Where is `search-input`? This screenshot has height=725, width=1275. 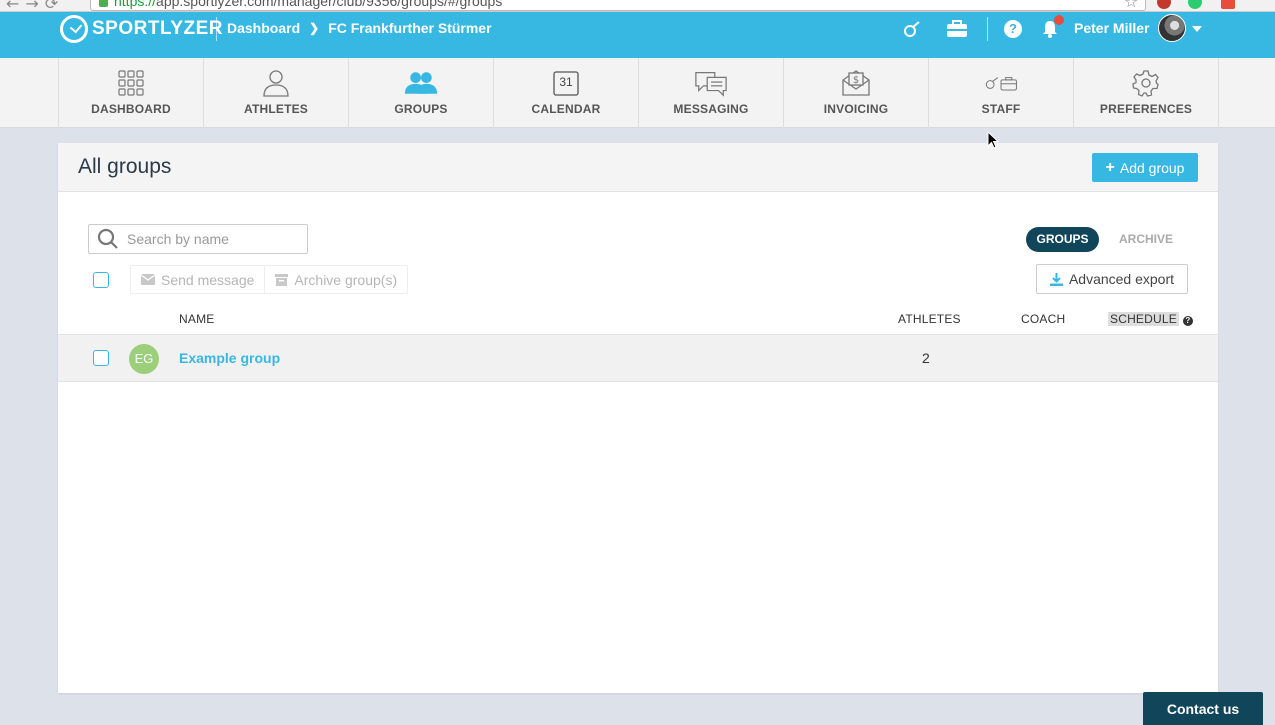
search-input is located at coordinates (212, 239).